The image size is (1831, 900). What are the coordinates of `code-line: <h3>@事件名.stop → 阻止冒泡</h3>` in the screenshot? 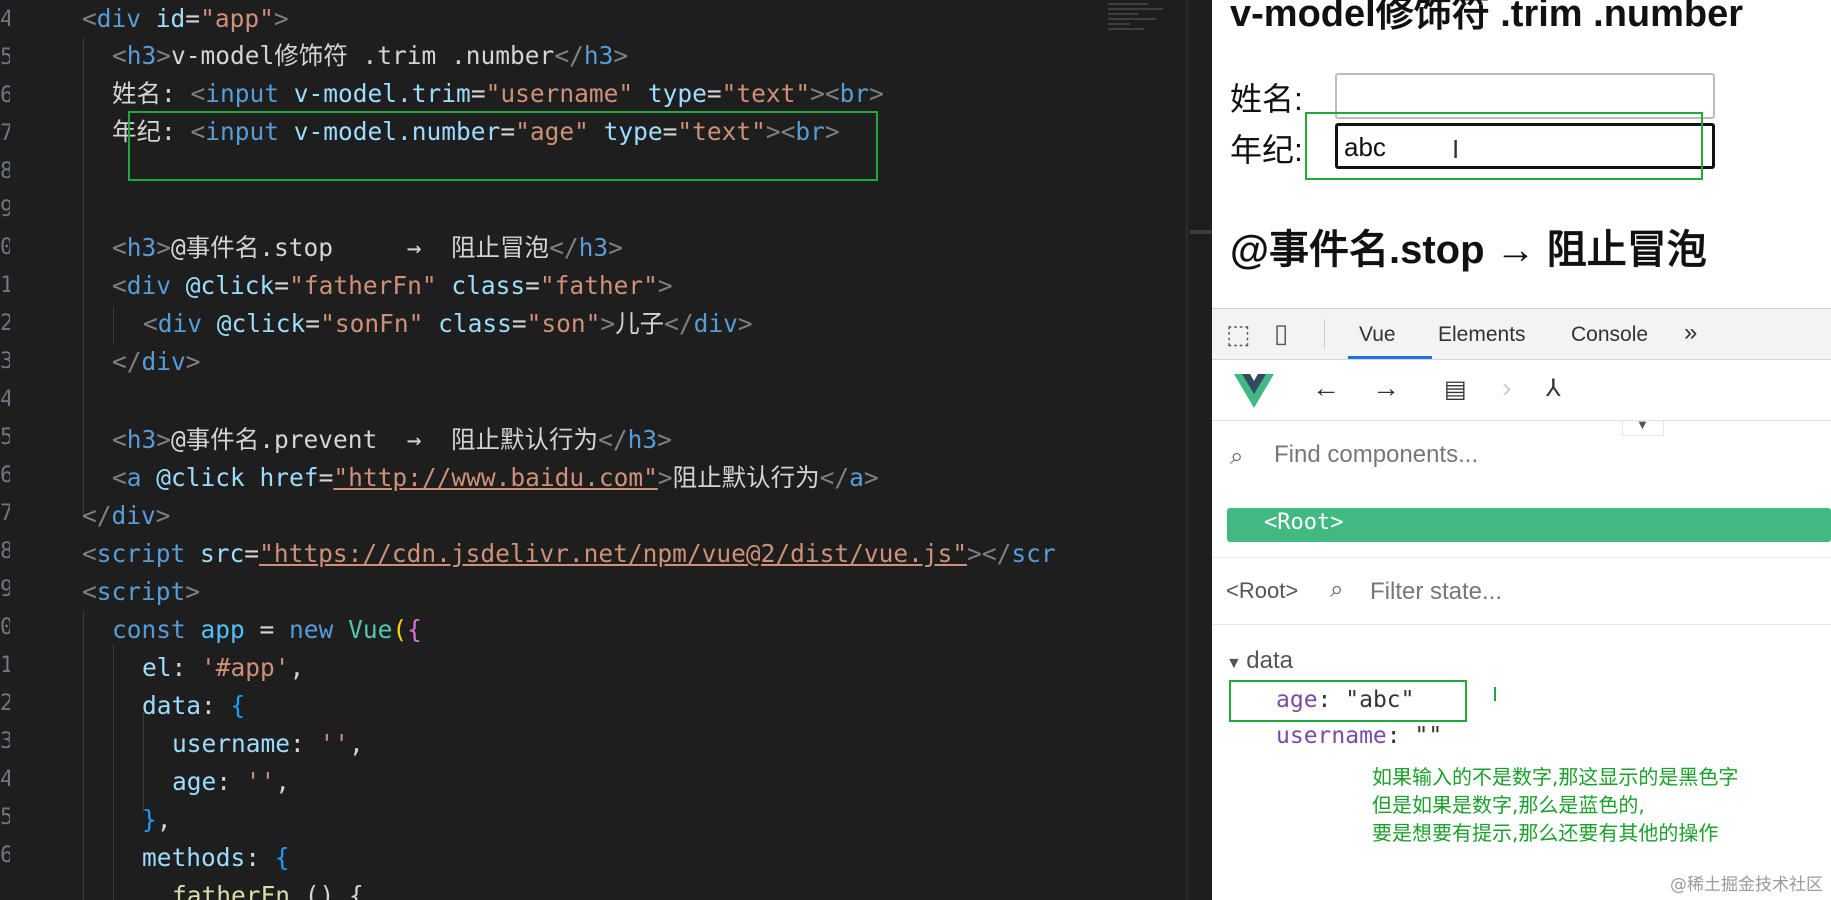 It's located at (367, 248).